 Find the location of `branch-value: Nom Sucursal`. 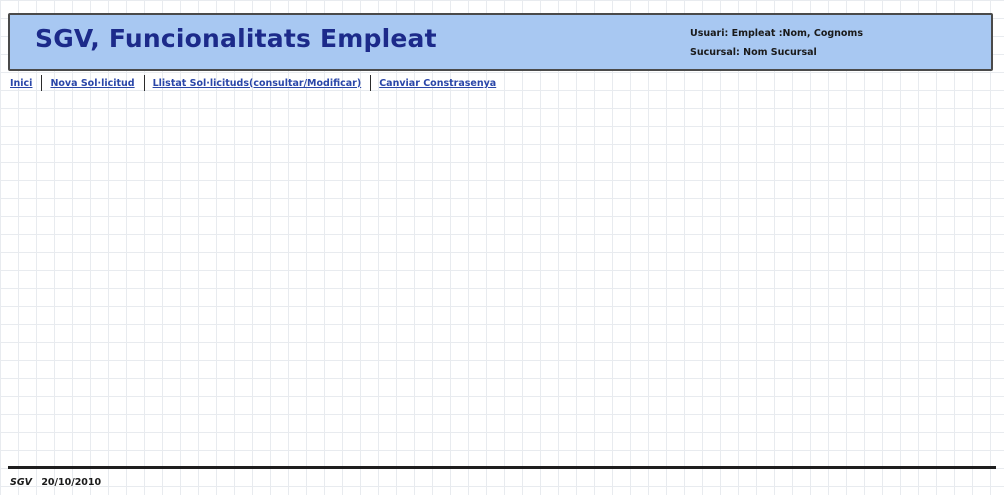

branch-value: Nom Sucursal is located at coordinates (780, 52).